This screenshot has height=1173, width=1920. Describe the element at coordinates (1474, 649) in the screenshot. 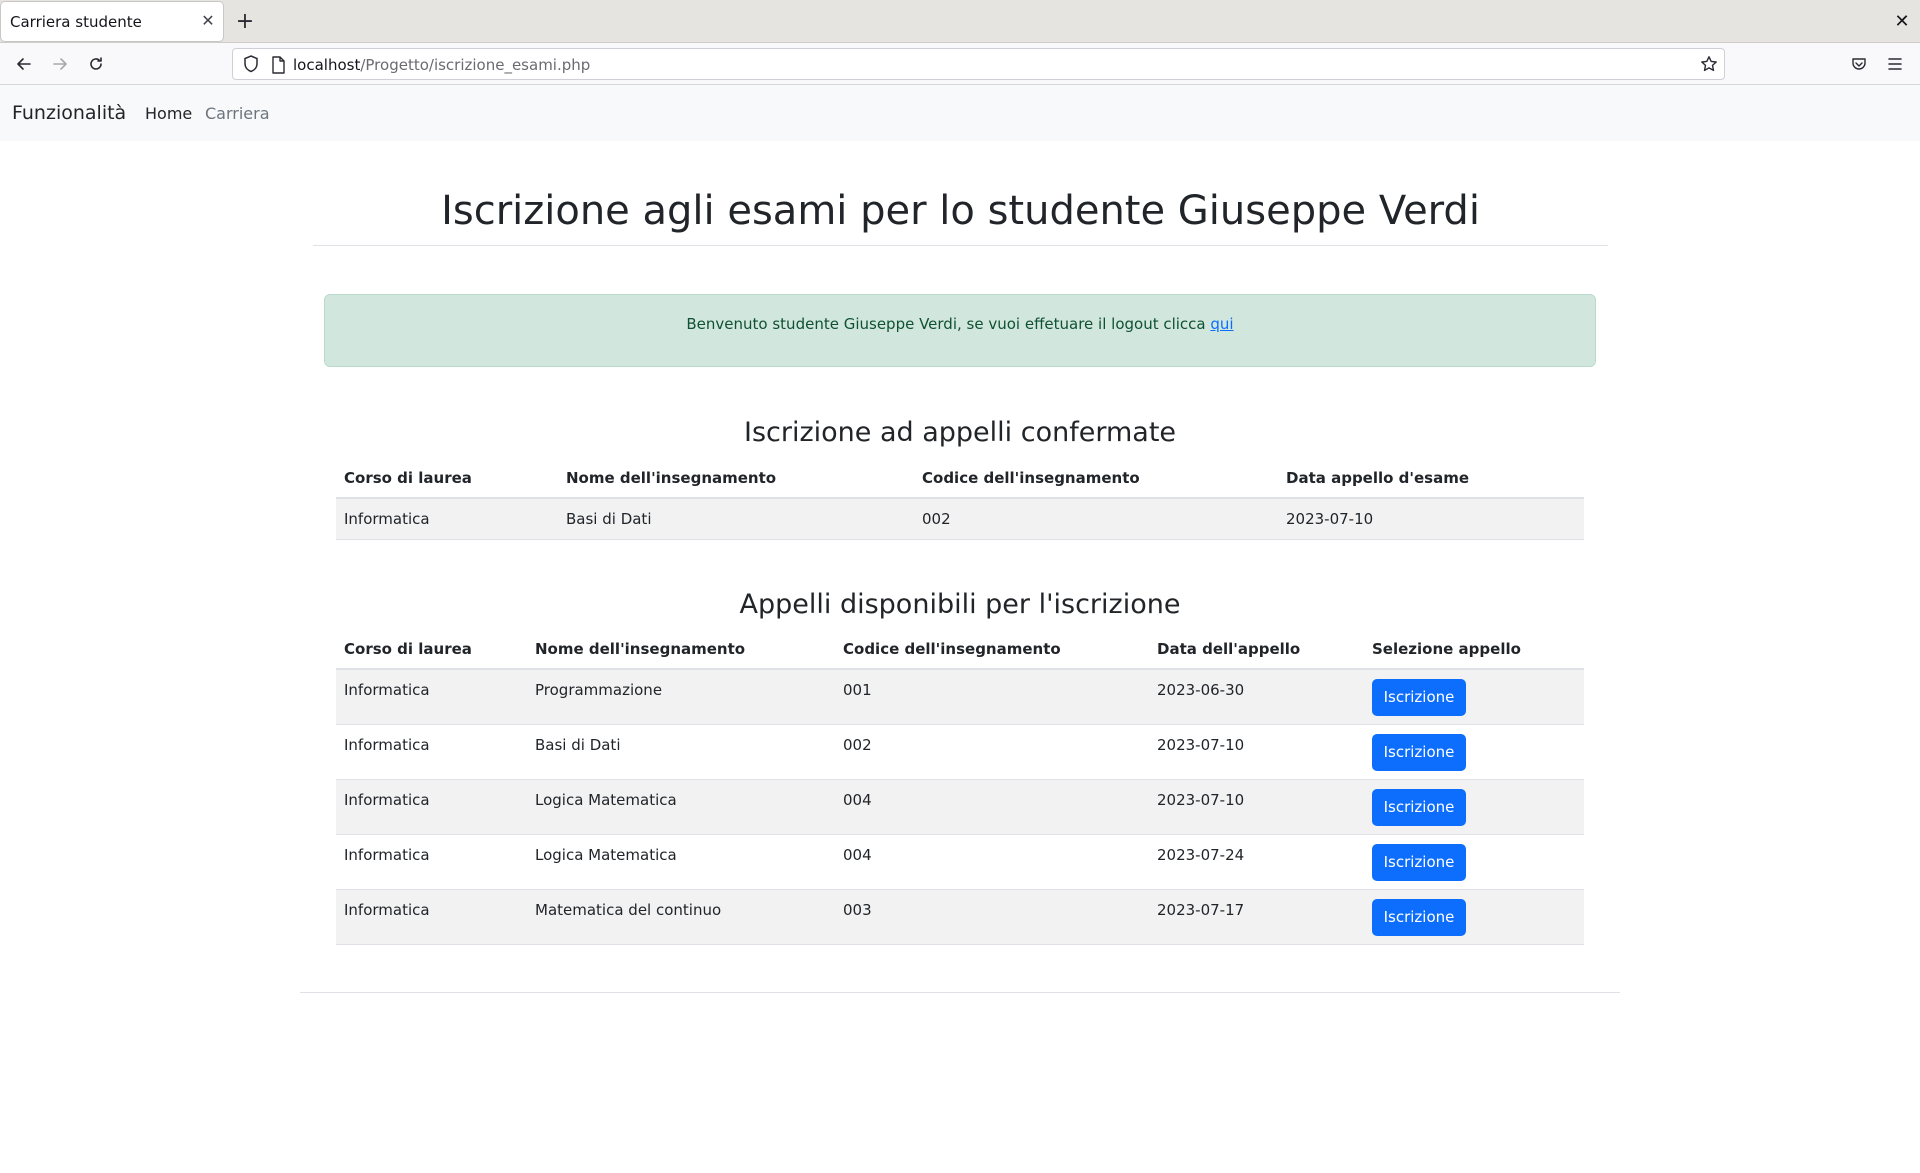

I see `column-header: Selezione appello` at that location.